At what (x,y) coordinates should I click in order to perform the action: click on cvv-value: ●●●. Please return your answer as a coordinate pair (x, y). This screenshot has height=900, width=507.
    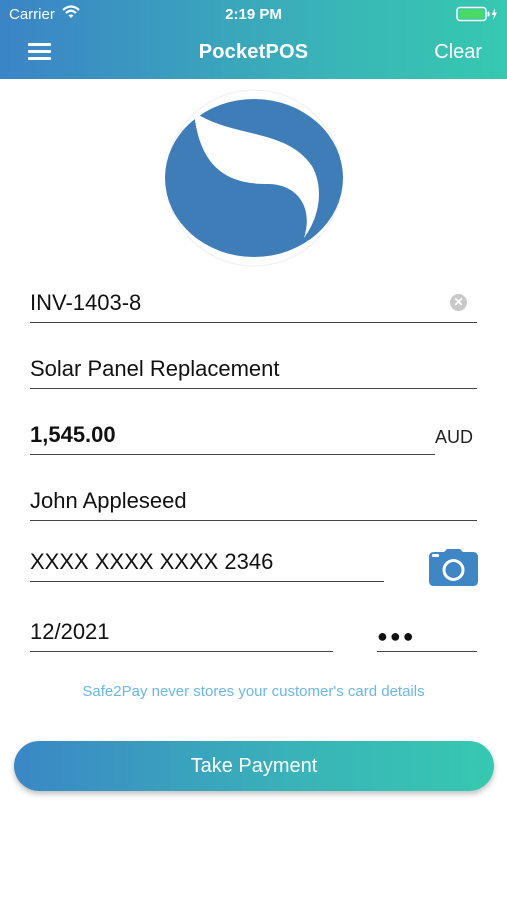
    Looking at the image, I should click on (396, 636).